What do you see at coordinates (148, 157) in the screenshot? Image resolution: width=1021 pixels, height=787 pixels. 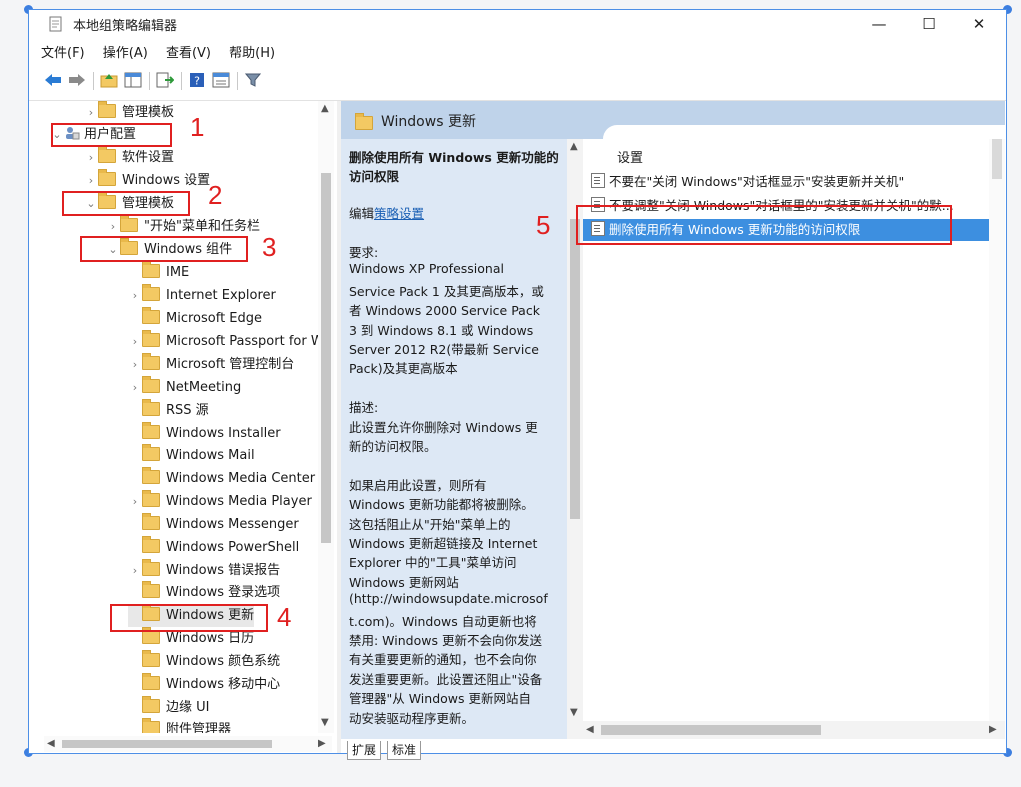 I see `tree-item-label: 软件设置` at bounding box center [148, 157].